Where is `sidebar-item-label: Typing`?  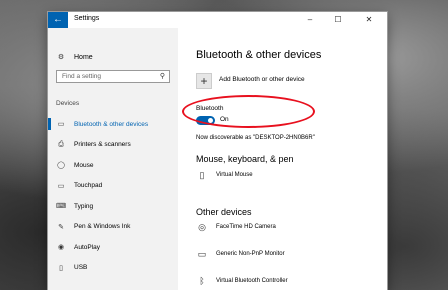 sidebar-item-label: Typing is located at coordinates (84, 206).